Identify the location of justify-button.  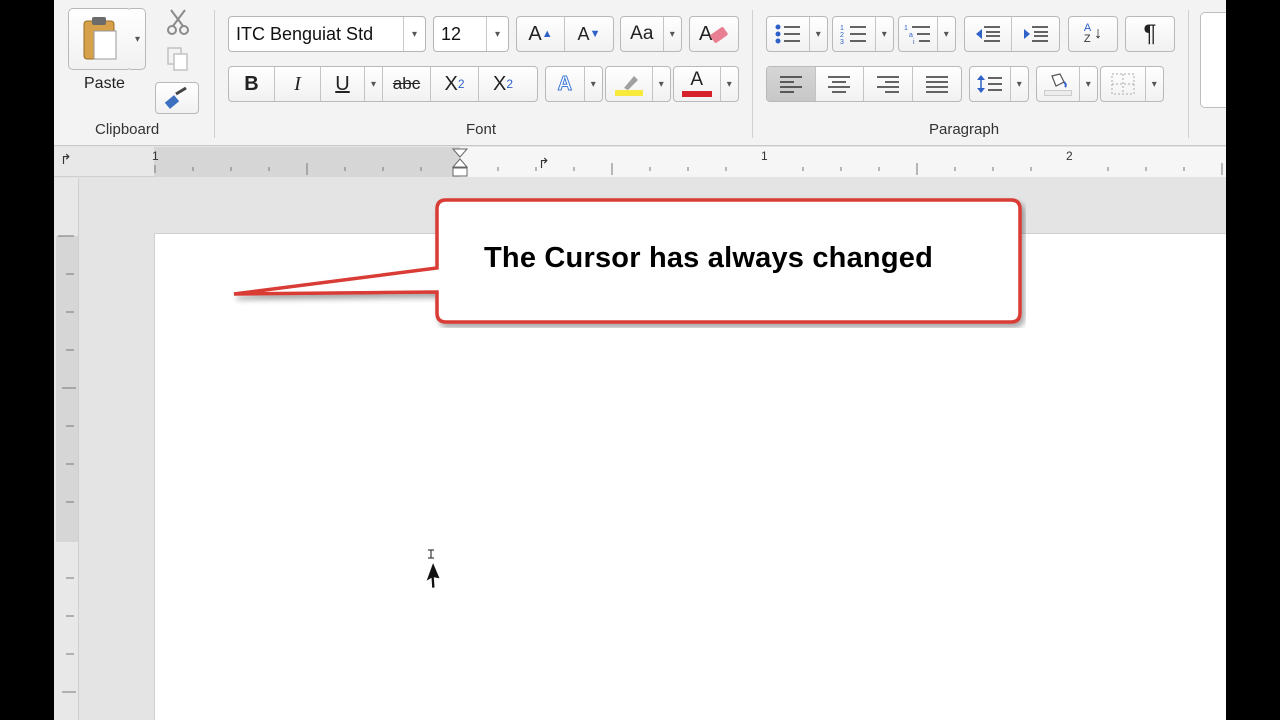
(937, 84).